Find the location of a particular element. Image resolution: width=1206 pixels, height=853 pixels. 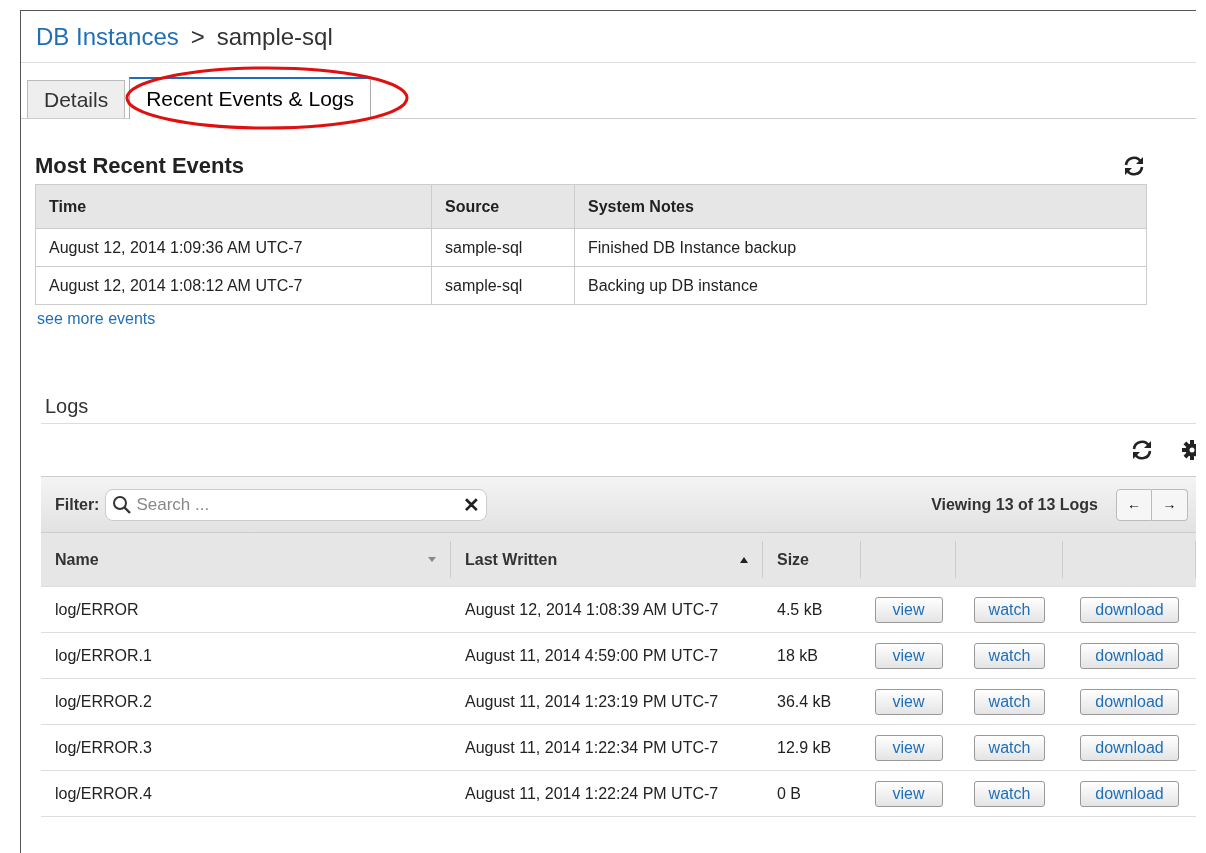

column-header: Last Written is located at coordinates (511, 559).